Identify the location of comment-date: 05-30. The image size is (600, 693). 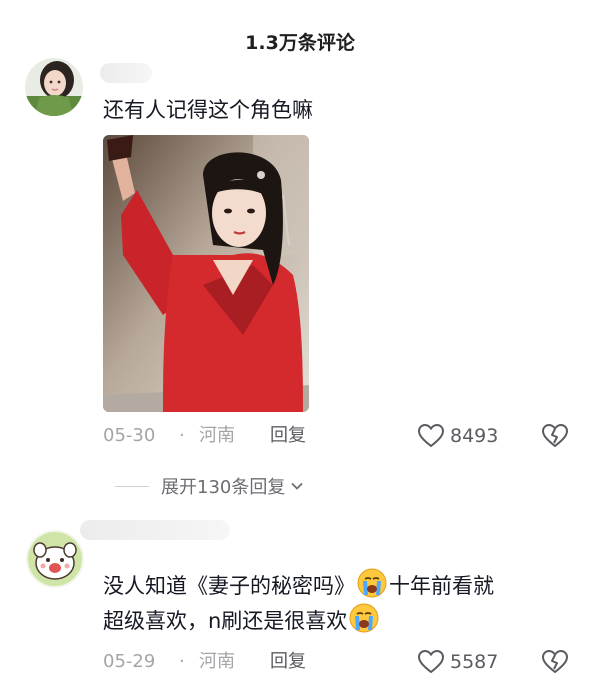
(129, 435).